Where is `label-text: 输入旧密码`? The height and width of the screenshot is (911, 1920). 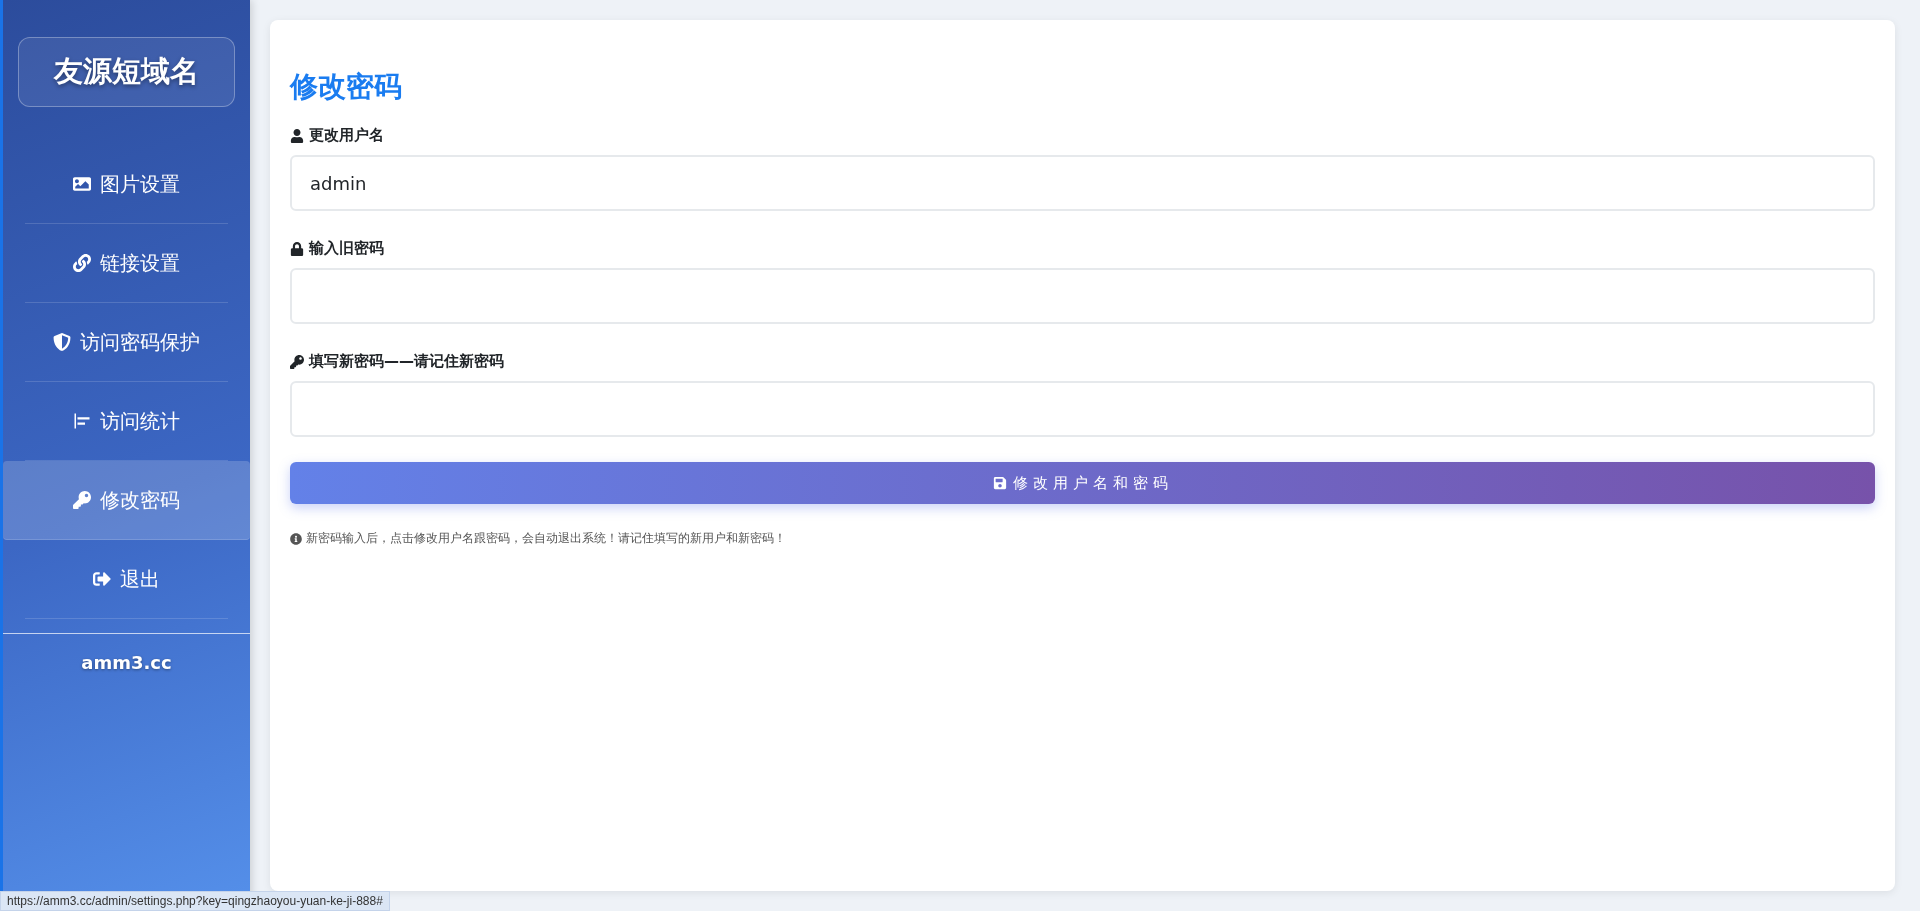 label-text: 输入旧密码 is located at coordinates (346, 248).